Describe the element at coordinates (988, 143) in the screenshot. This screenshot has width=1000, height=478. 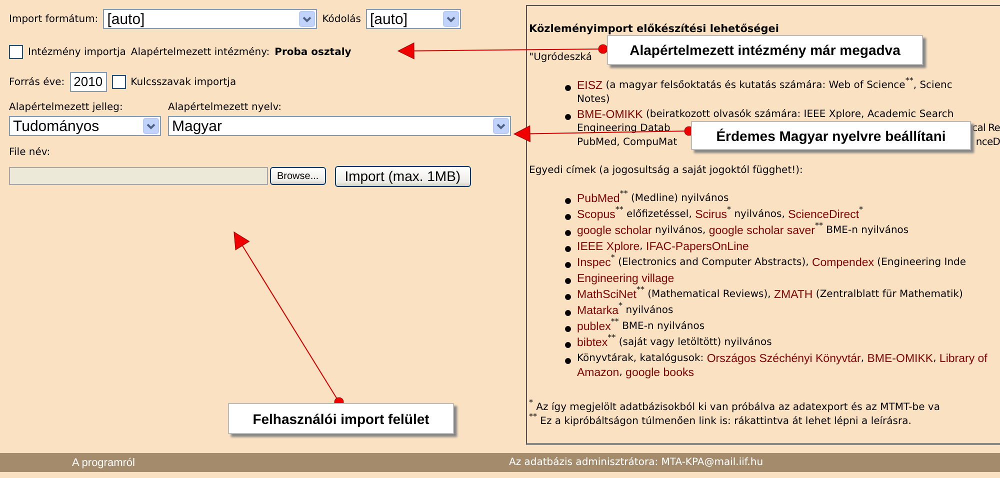
I see `item-text: nceD` at that location.